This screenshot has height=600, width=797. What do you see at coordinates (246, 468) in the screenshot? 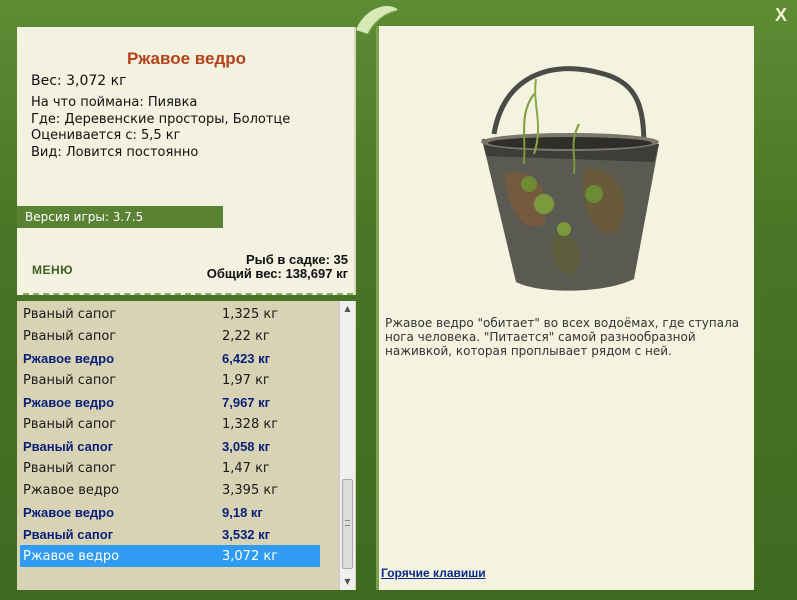
I see `list-item-weight: 1,47 кг` at bounding box center [246, 468].